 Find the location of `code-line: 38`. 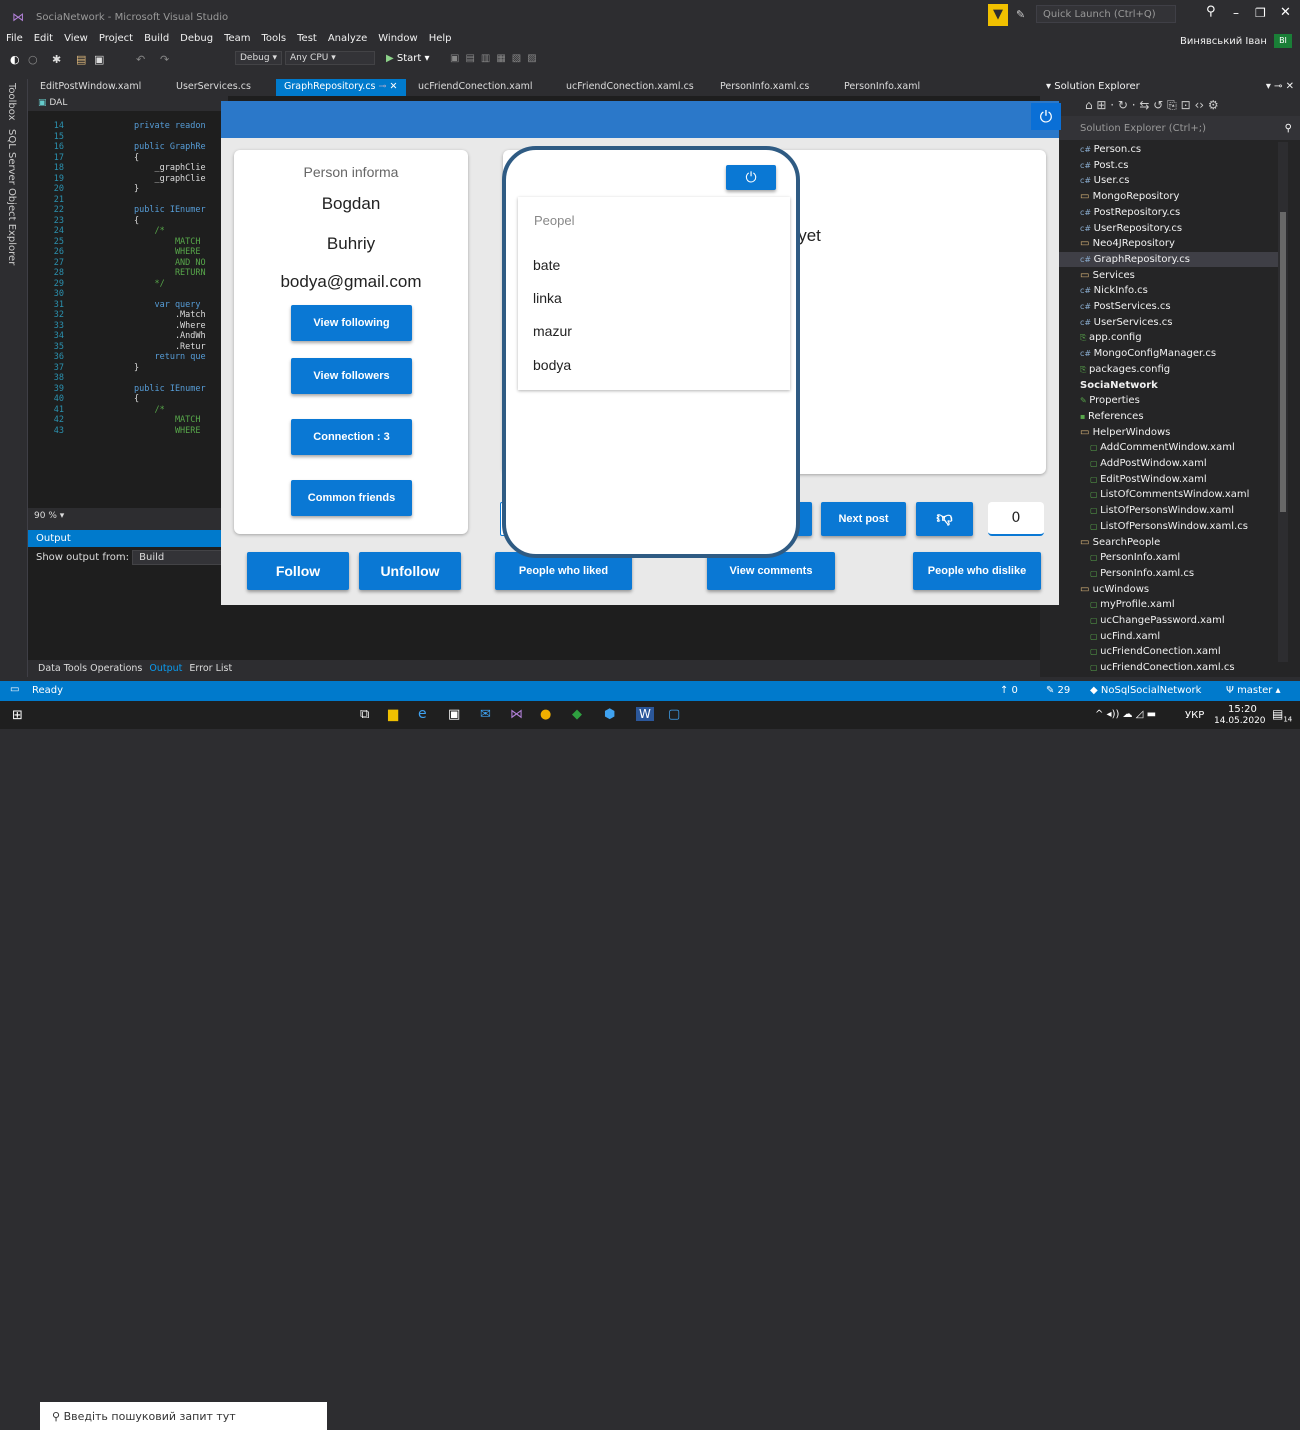

code-line: 38 is located at coordinates (121, 378).